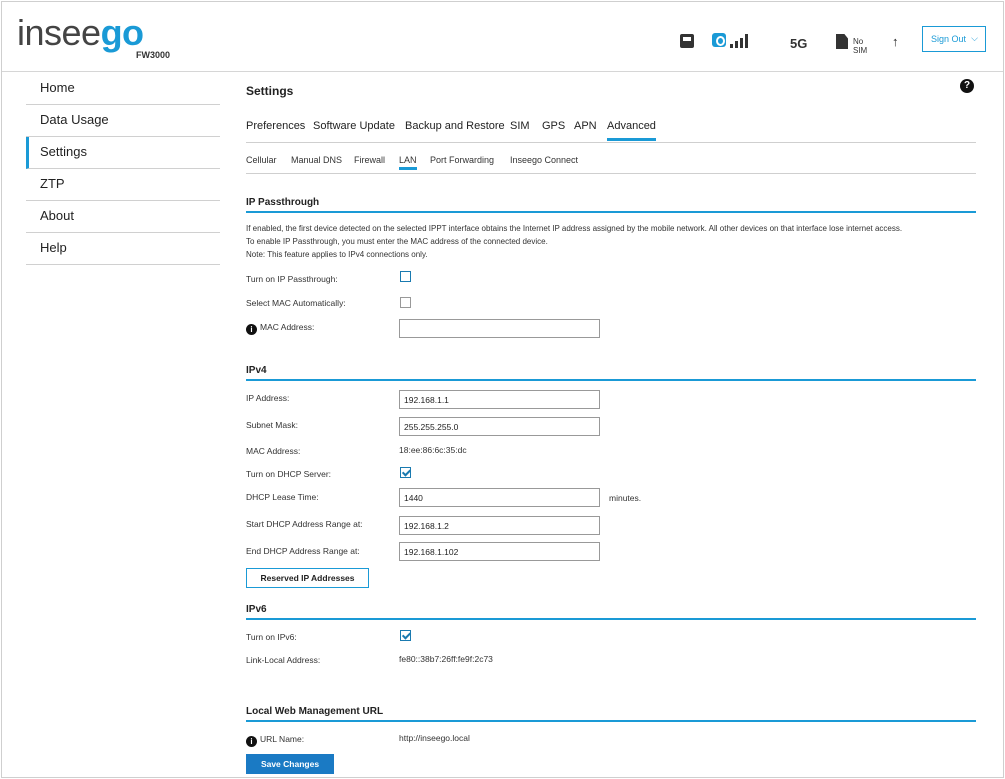 Image resolution: width=1005 pixels, height=779 pixels. I want to click on inseego-logo: inseego, so click(80, 32).